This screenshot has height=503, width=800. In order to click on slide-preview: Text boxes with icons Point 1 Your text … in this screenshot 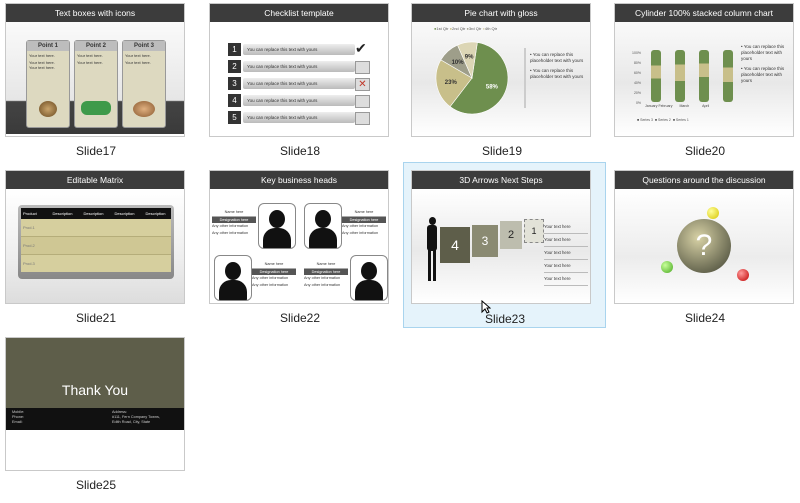, I will do `click(95, 70)`.